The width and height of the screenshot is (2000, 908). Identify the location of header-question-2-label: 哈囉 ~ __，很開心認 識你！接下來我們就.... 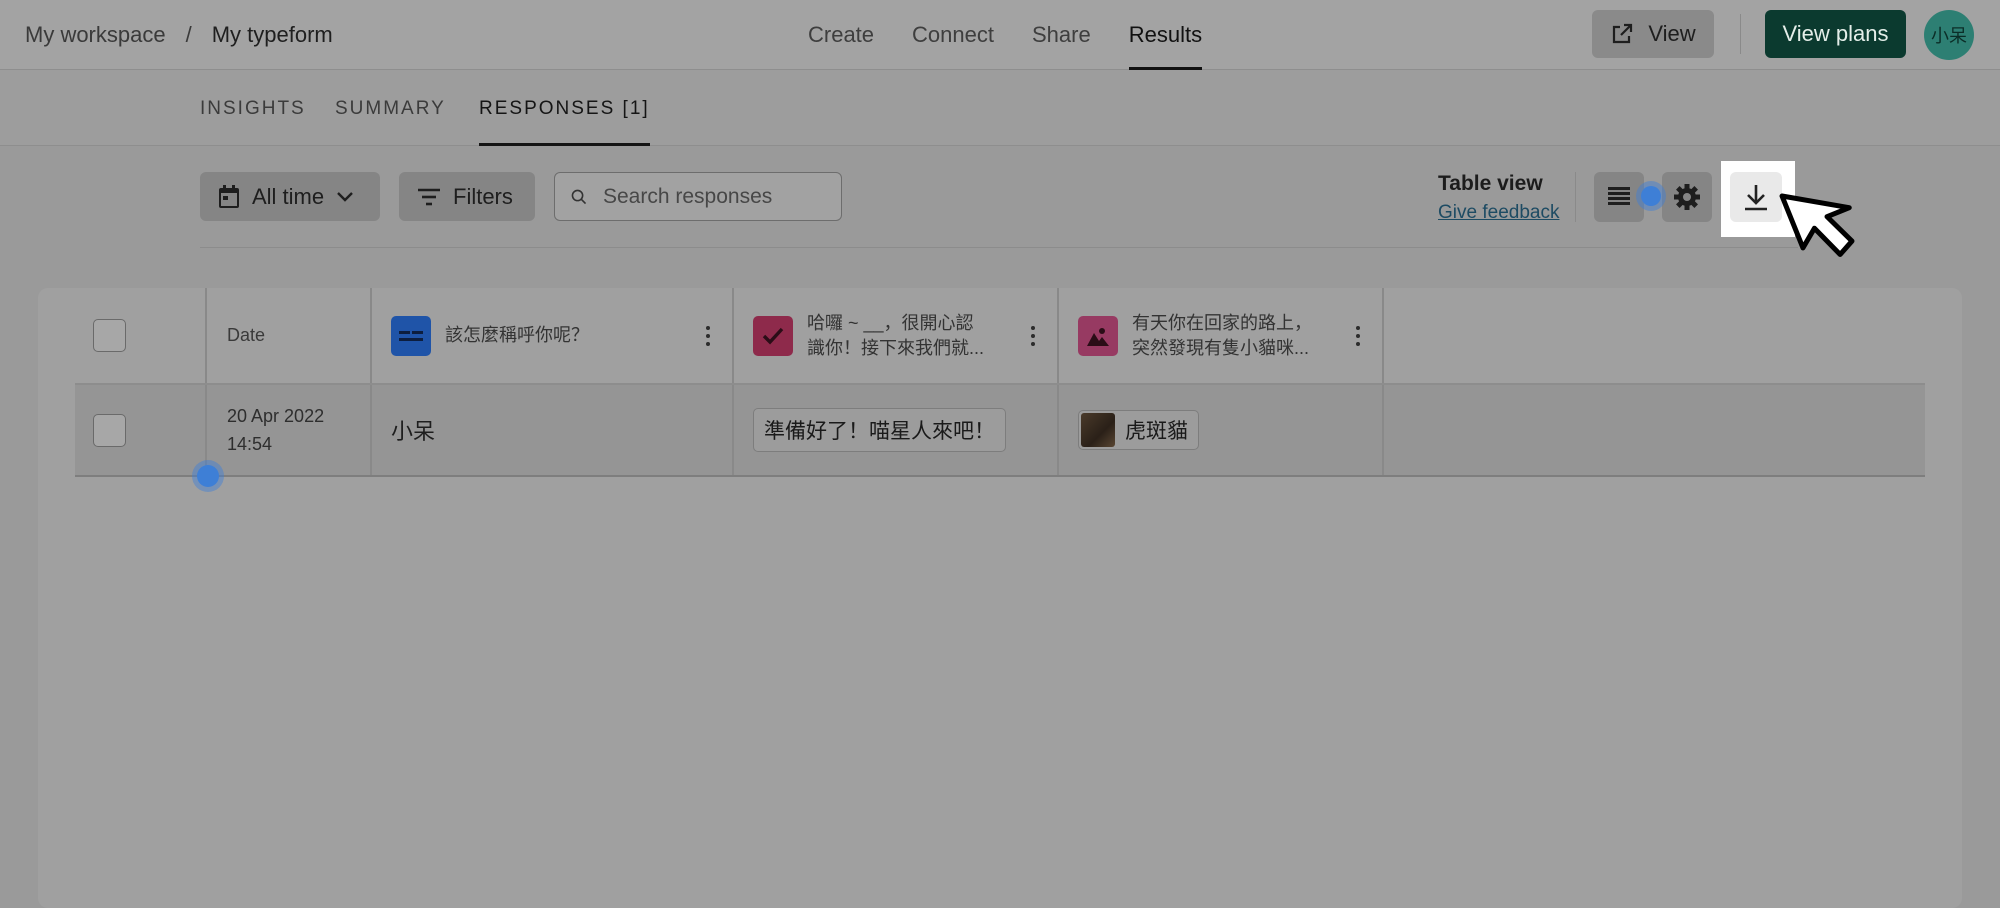
(895, 336).